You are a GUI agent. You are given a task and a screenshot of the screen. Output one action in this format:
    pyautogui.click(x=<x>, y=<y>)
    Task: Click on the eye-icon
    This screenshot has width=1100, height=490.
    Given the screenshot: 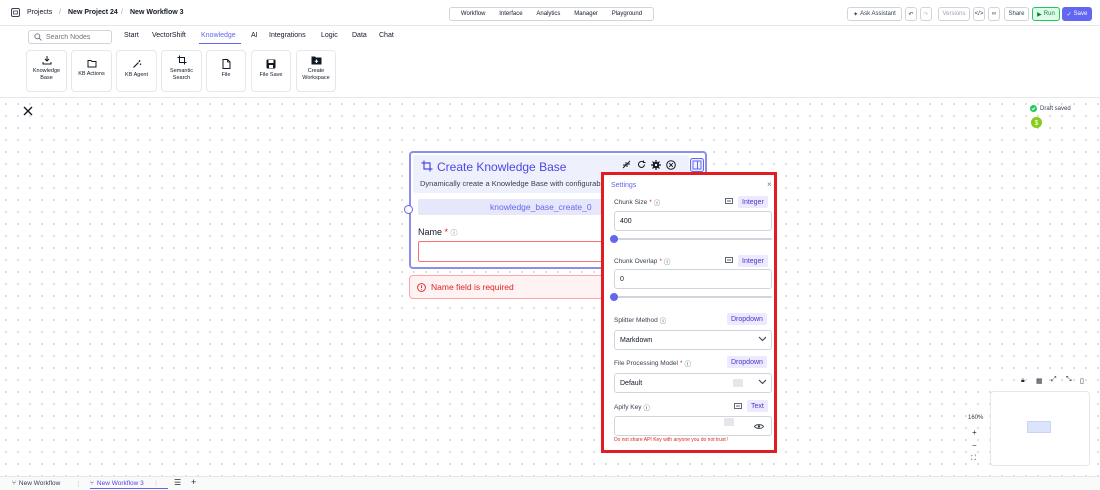 What is the action you would take?
    pyautogui.click(x=759, y=426)
    